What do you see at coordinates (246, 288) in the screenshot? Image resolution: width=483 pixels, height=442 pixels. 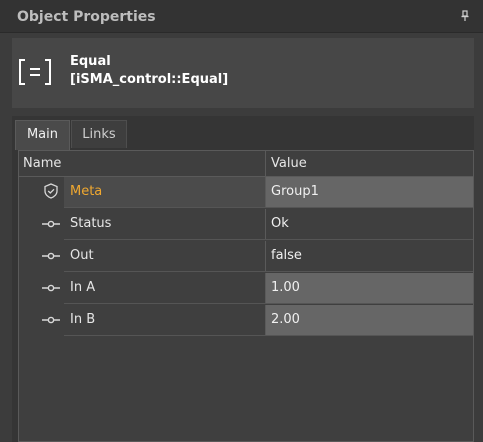 I see `property-row-in-a: In A 1.00` at bounding box center [246, 288].